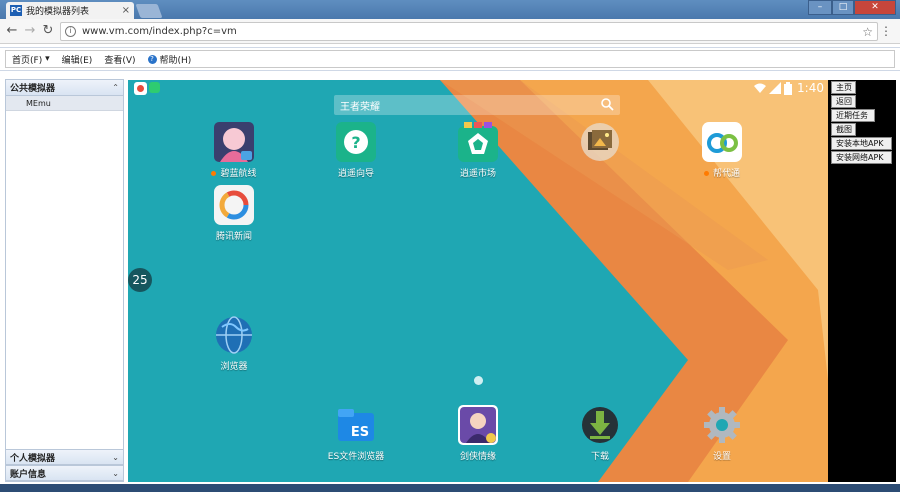  What do you see at coordinates (450, 9) in the screenshot?
I see `browser-titlebar: PC 我的模拟器列表 × – □ ✕` at bounding box center [450, 9].